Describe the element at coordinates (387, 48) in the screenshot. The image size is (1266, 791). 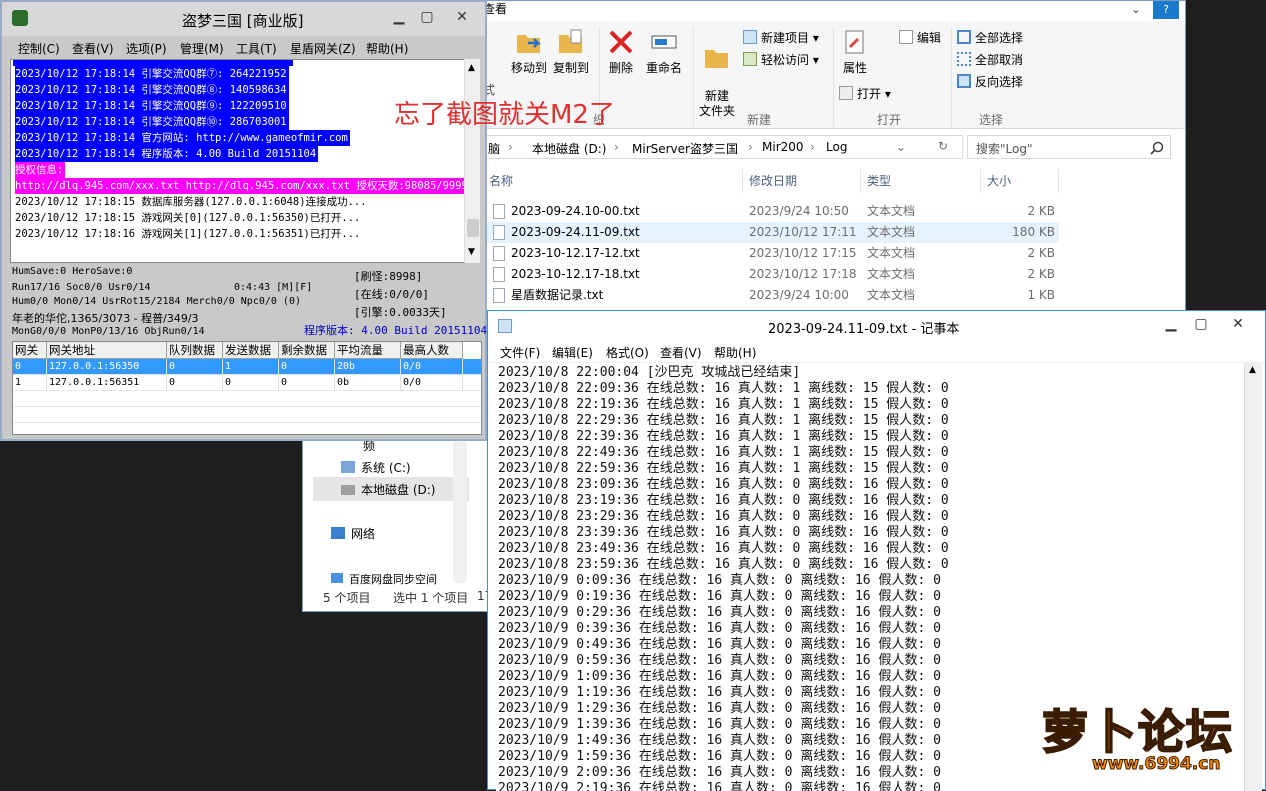
I see `menu-item: 帮助(H)` at that location.